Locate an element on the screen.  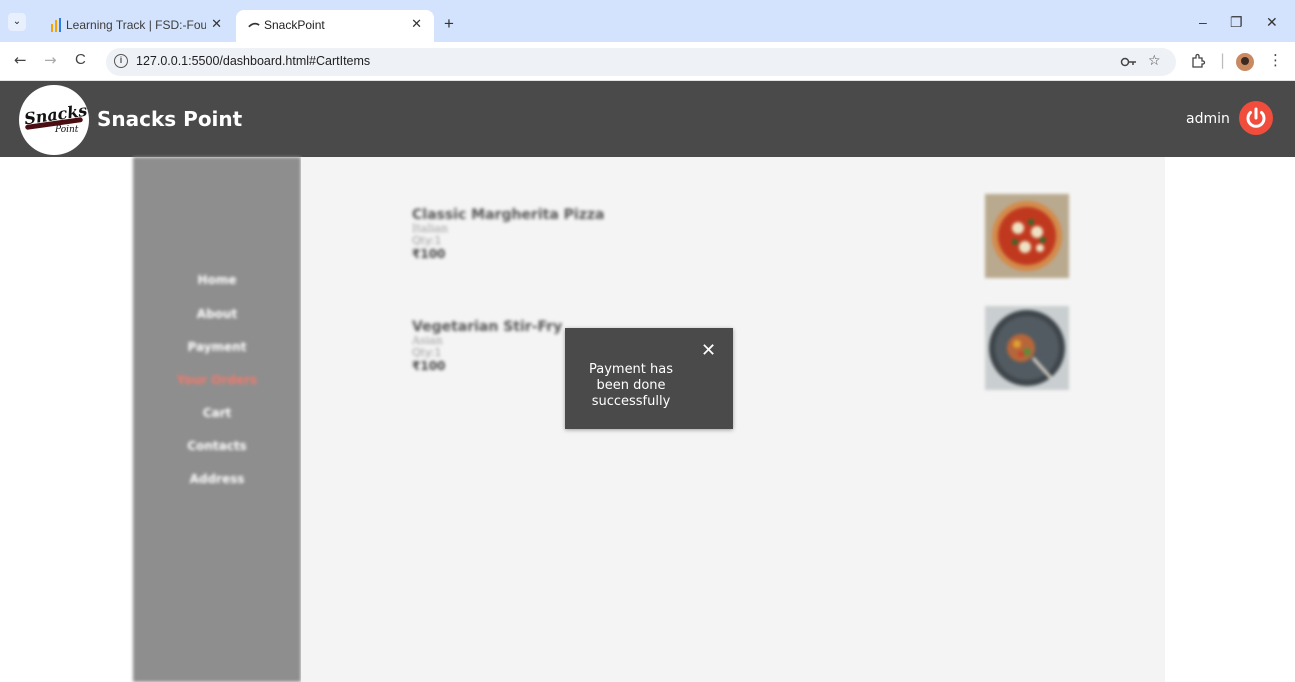
minimize-button: – is located at coordinates (1203, 22).